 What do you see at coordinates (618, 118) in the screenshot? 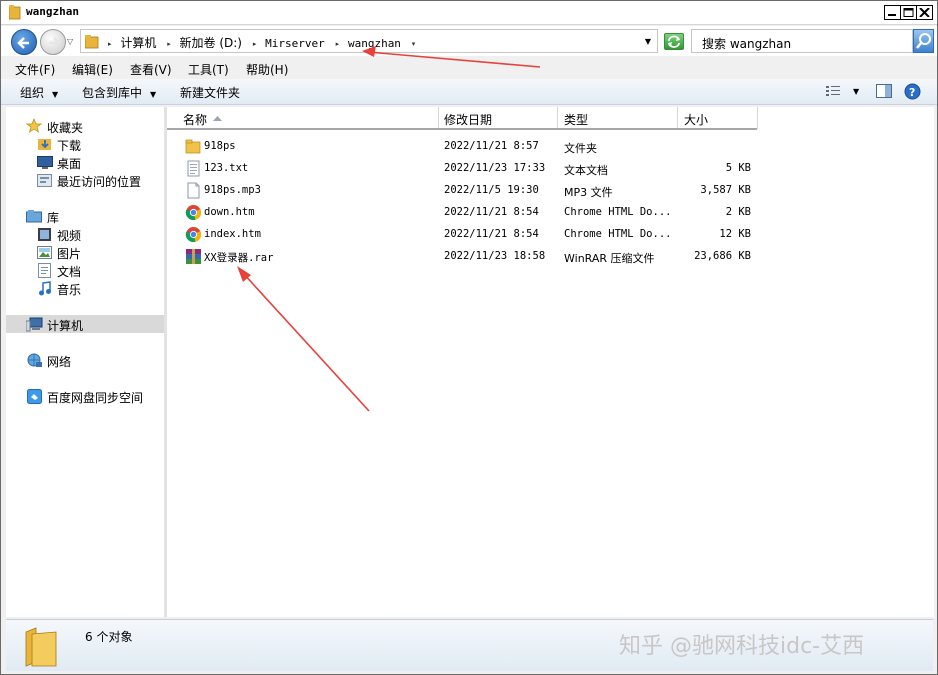
I see `column-header-type: 类型` at bounding box center [618, 118].